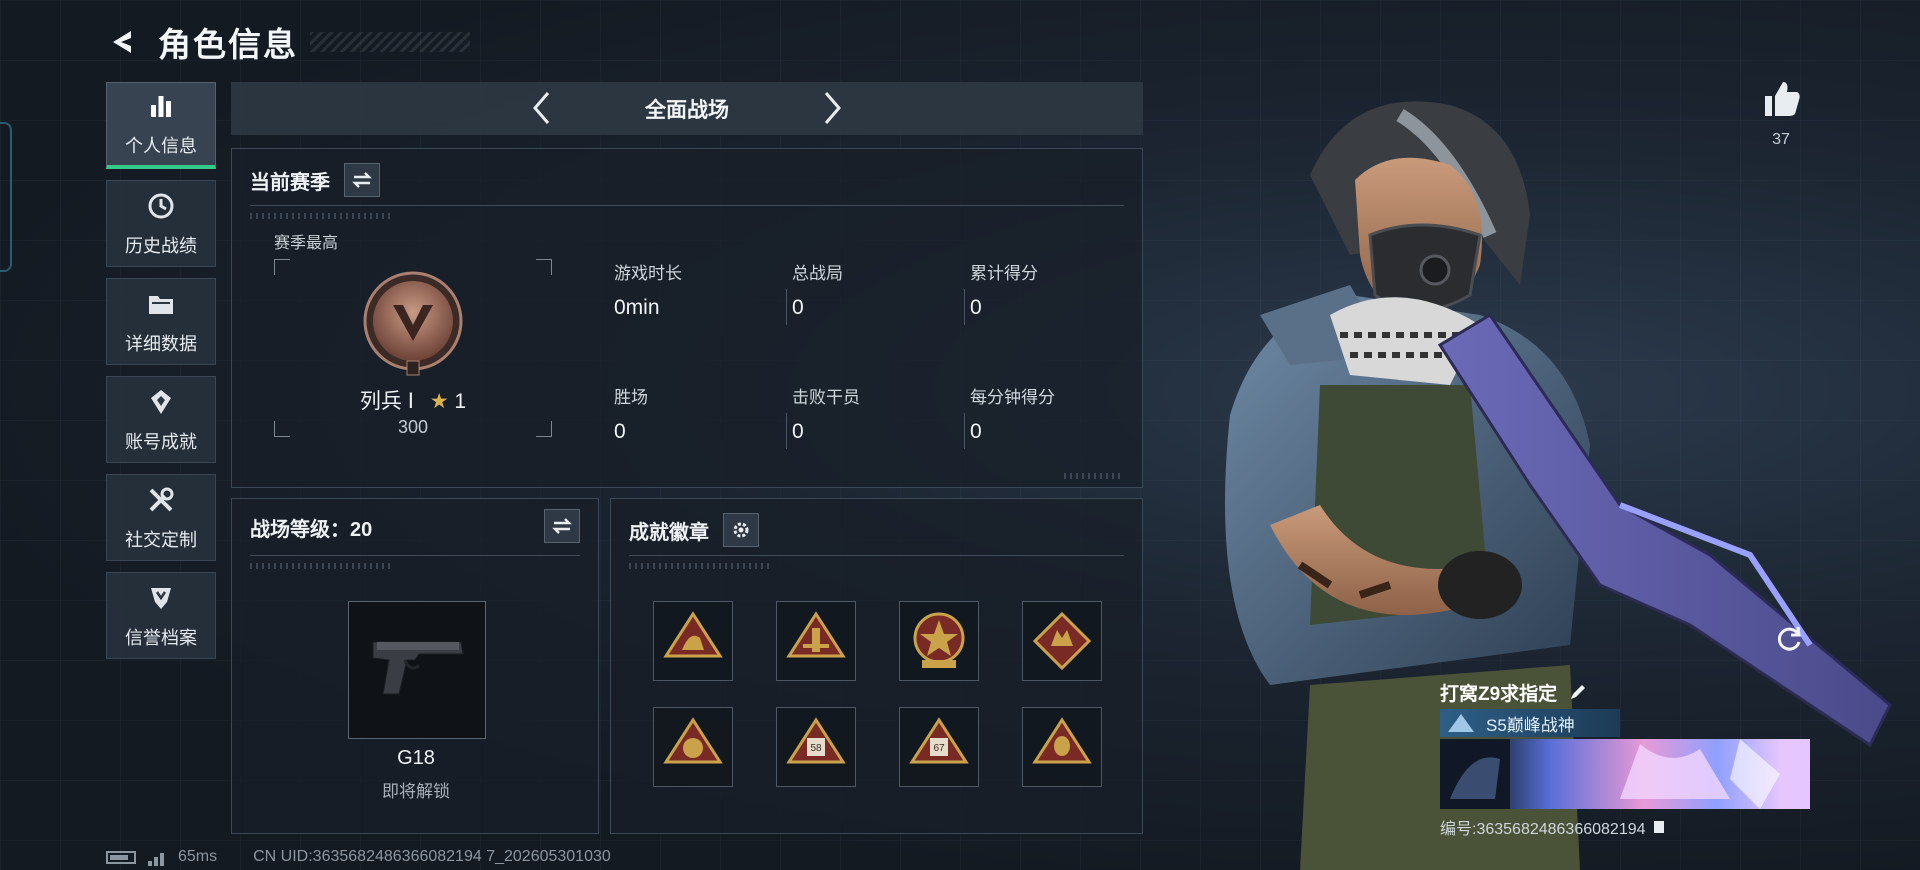  What do you see at coordinates (648, 289) in the screenshot?
I see `stat-play-time: 游戏时长 0min` at bounding box center [648, 289].